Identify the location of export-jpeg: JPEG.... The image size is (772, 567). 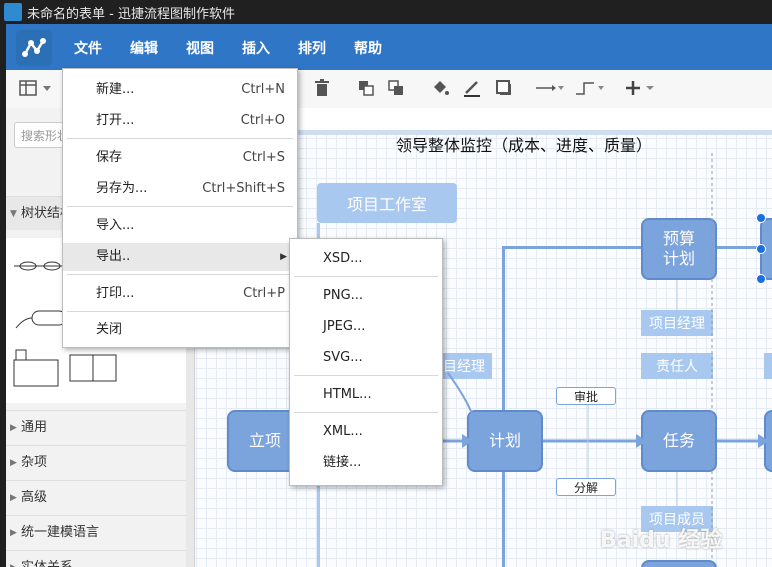
(366, 327).